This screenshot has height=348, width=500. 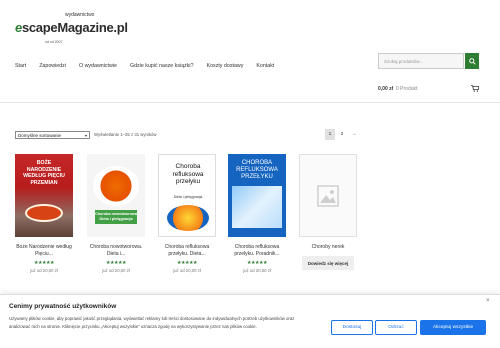 What do you see at coordinates (352, 327) in the screenshot?
I see `customize-button: Dostosuj` at bounding box center [352, 327].